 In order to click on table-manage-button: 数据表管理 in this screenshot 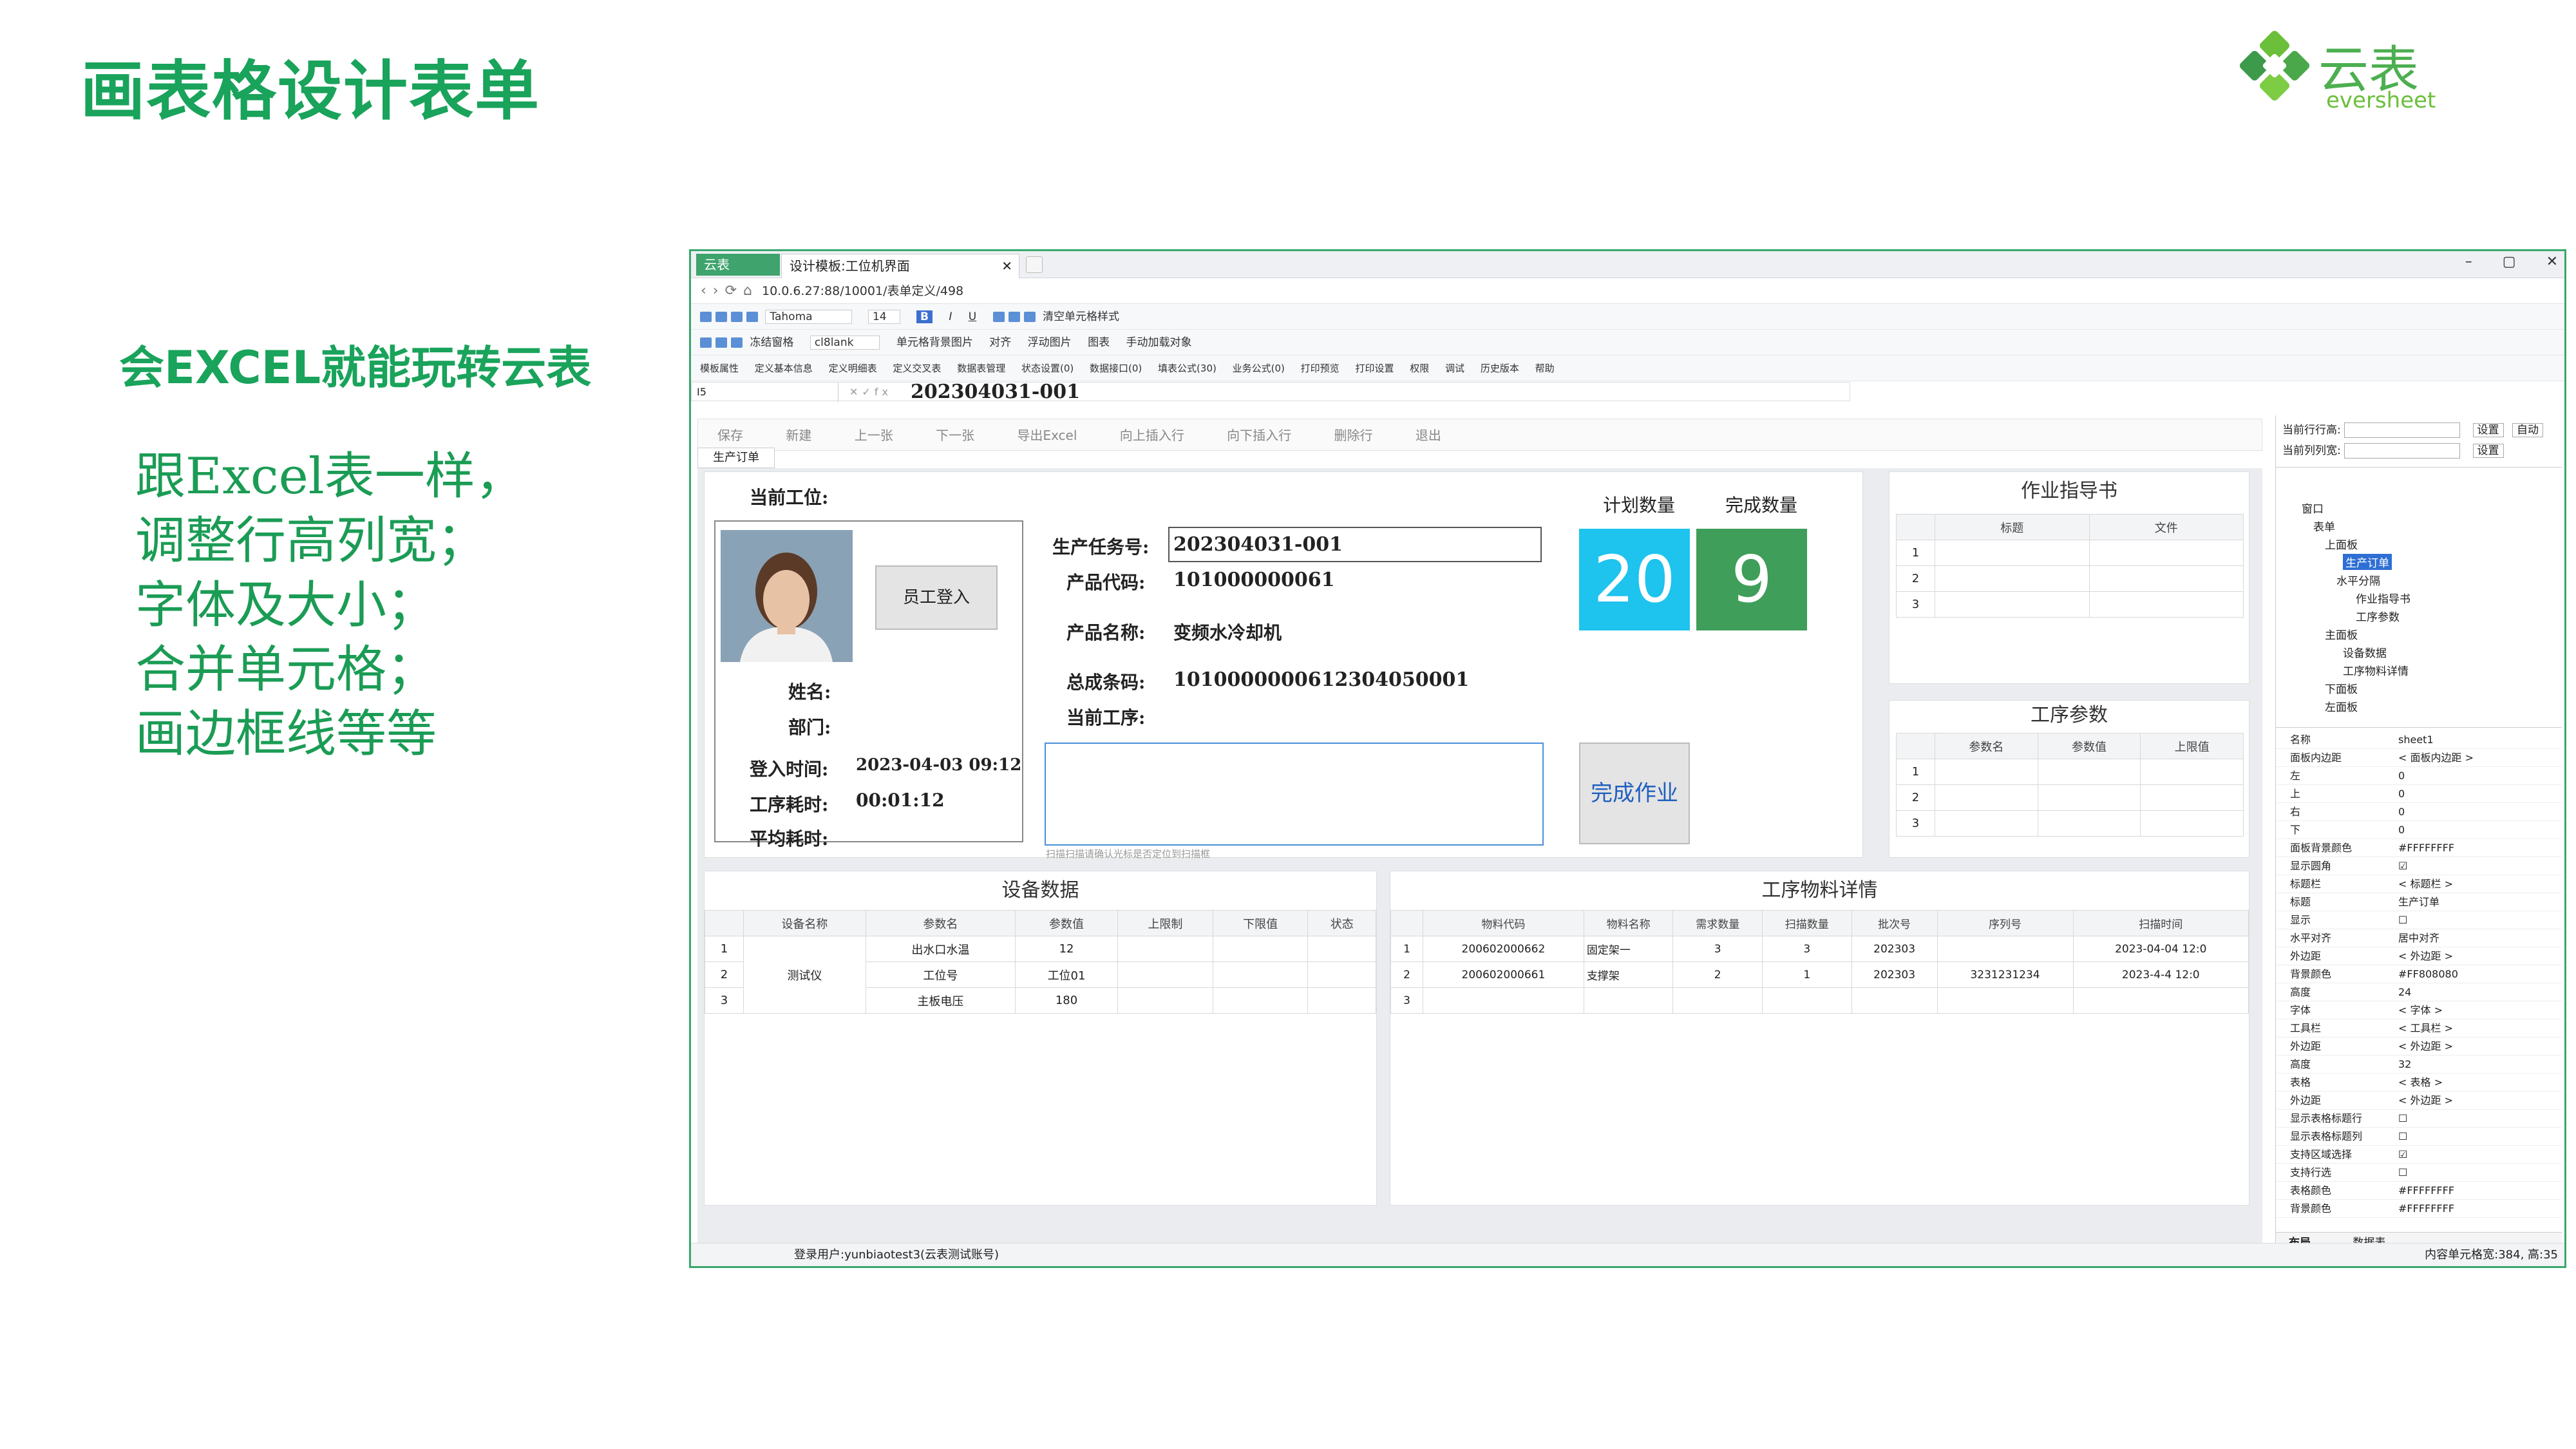, I will do `click(981, 368)`.